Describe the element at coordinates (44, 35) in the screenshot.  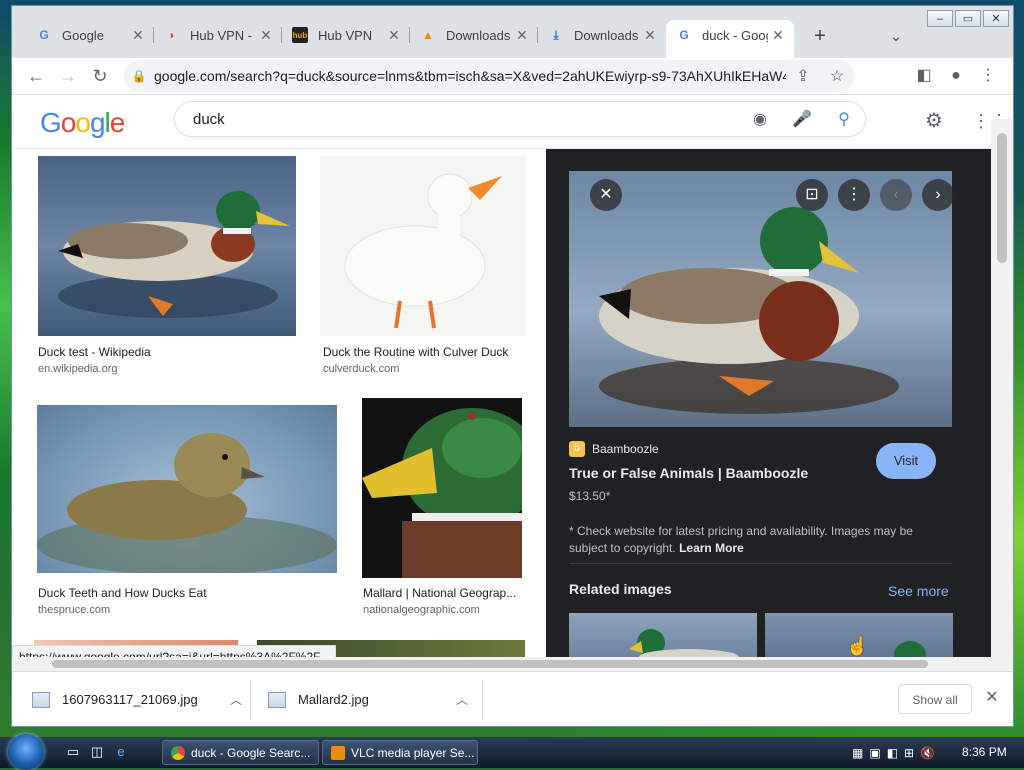
I see `google-g-icon: G` at that location.